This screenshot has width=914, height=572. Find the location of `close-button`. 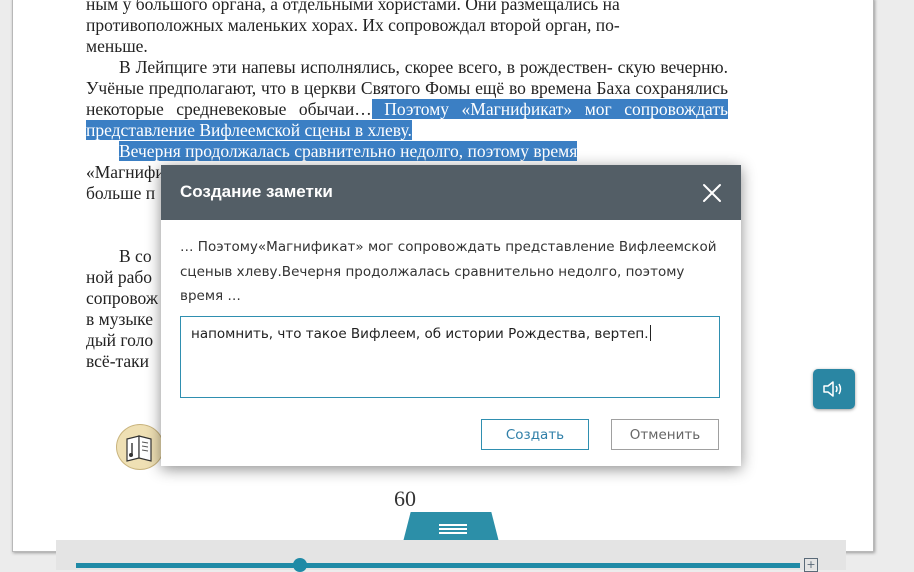

close-button is located at coordinates (712, 193).